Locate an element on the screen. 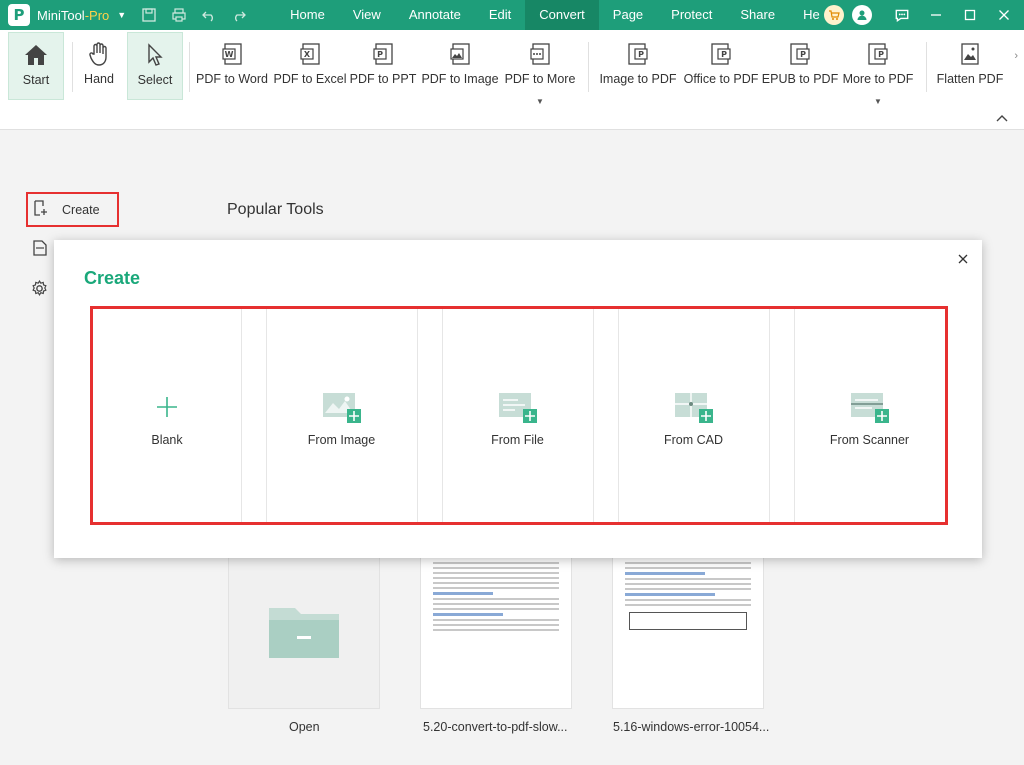  app-logo: P is located at coordinates (19, 15).